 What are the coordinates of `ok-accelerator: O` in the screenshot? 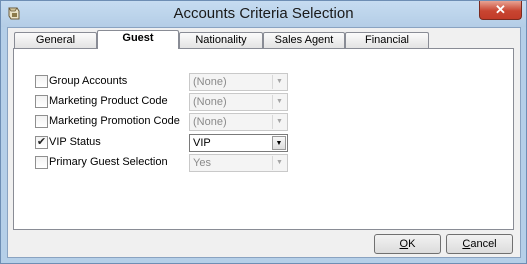 It's located at (404, 244).